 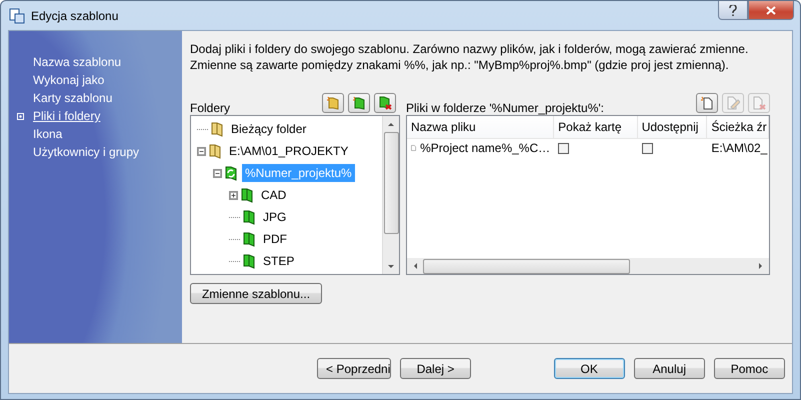 What do you see at coordinates (505, 108) in the screenshot?
I see `files-label: Pliki w folderze '%Numer_projektu%':` at bounding box center [505, 108].